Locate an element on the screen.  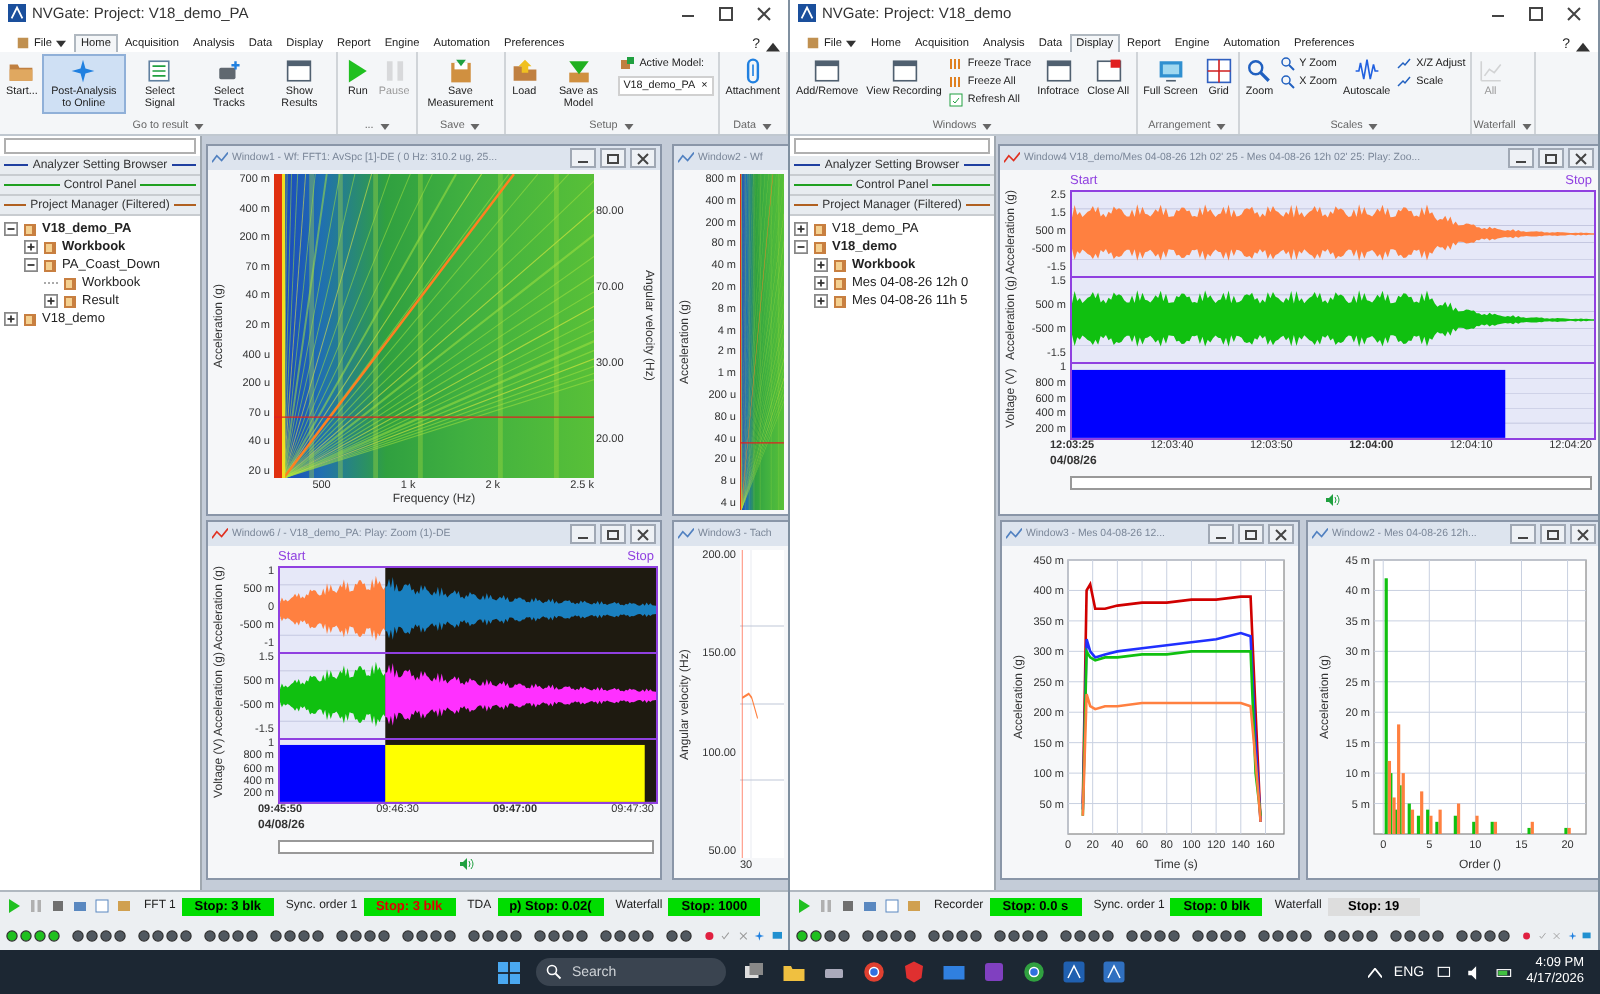
device-icon is located at coordinates (228, 71).